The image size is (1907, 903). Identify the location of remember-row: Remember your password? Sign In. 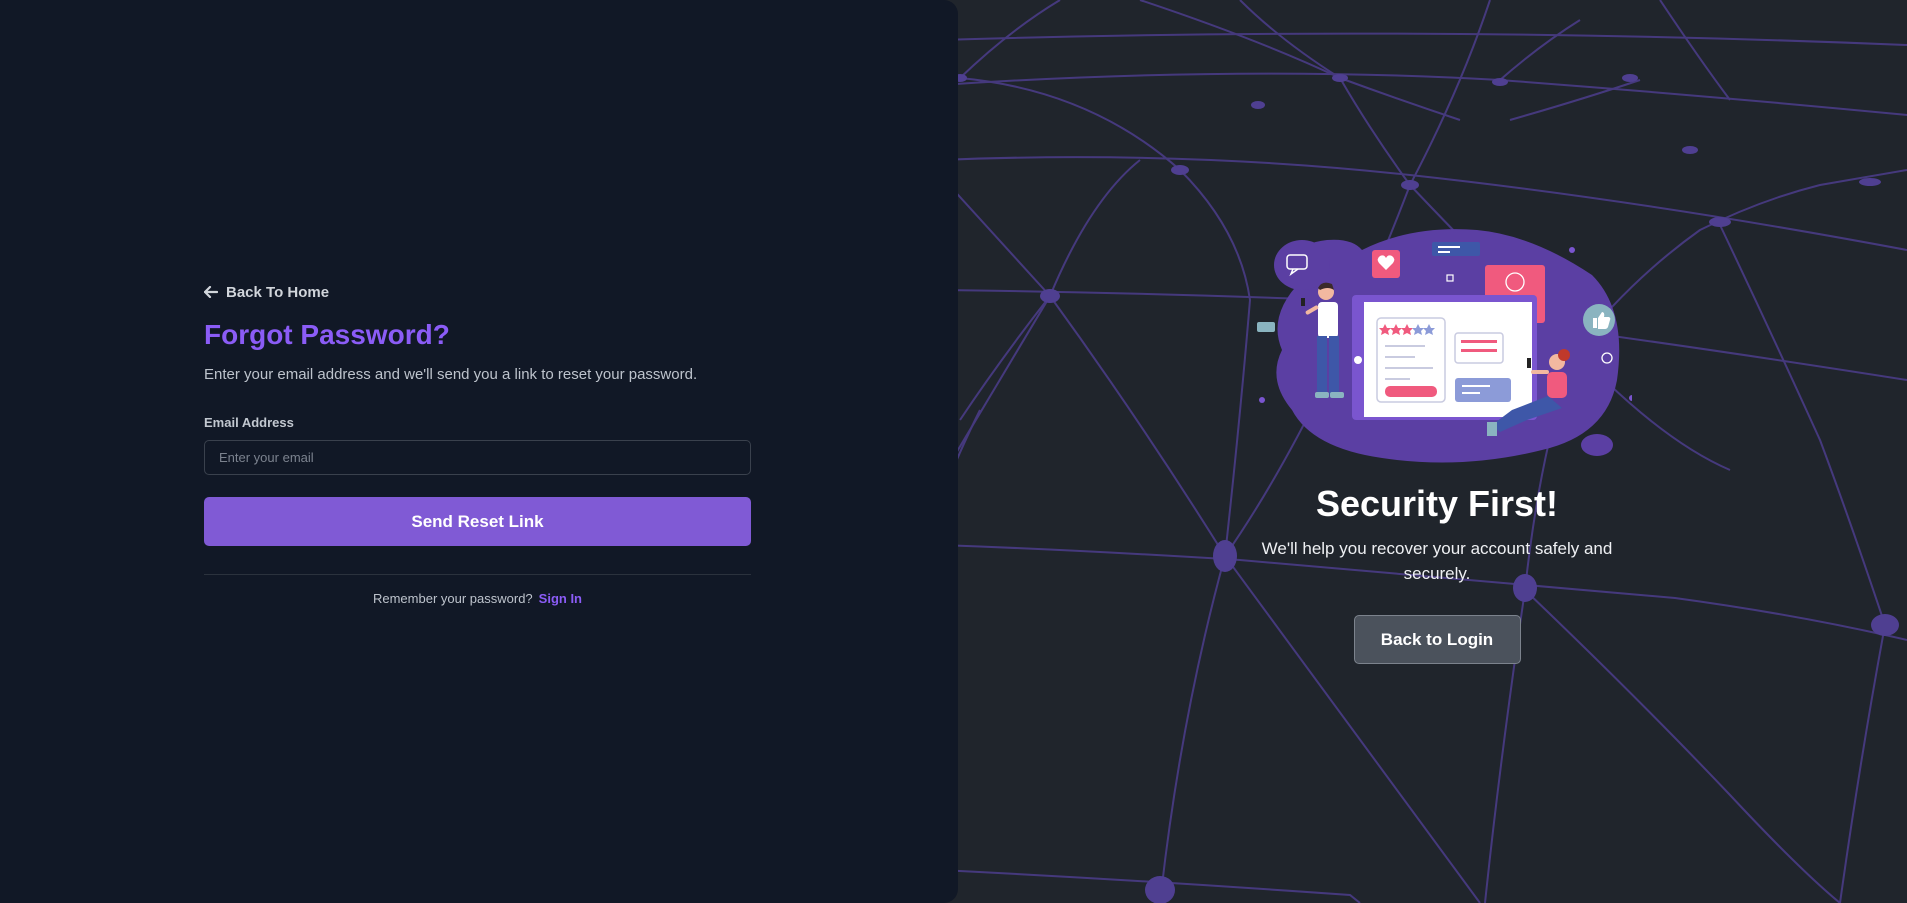
(477, 598).